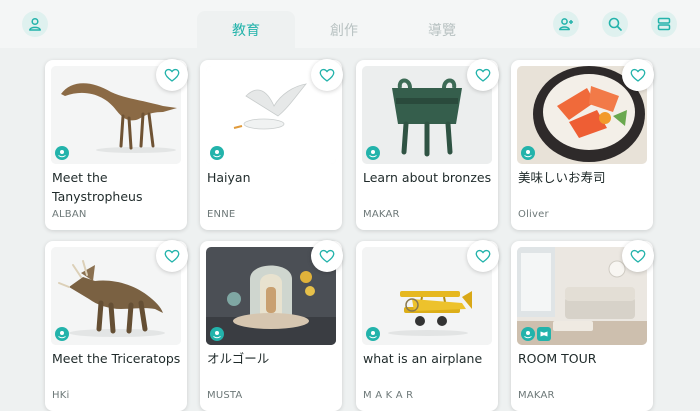 Image resolution: width=700 pixels, height=411 pixels. I want to click on content-card: Meet the Tanystropheus ALBAN, so click(116, 144).